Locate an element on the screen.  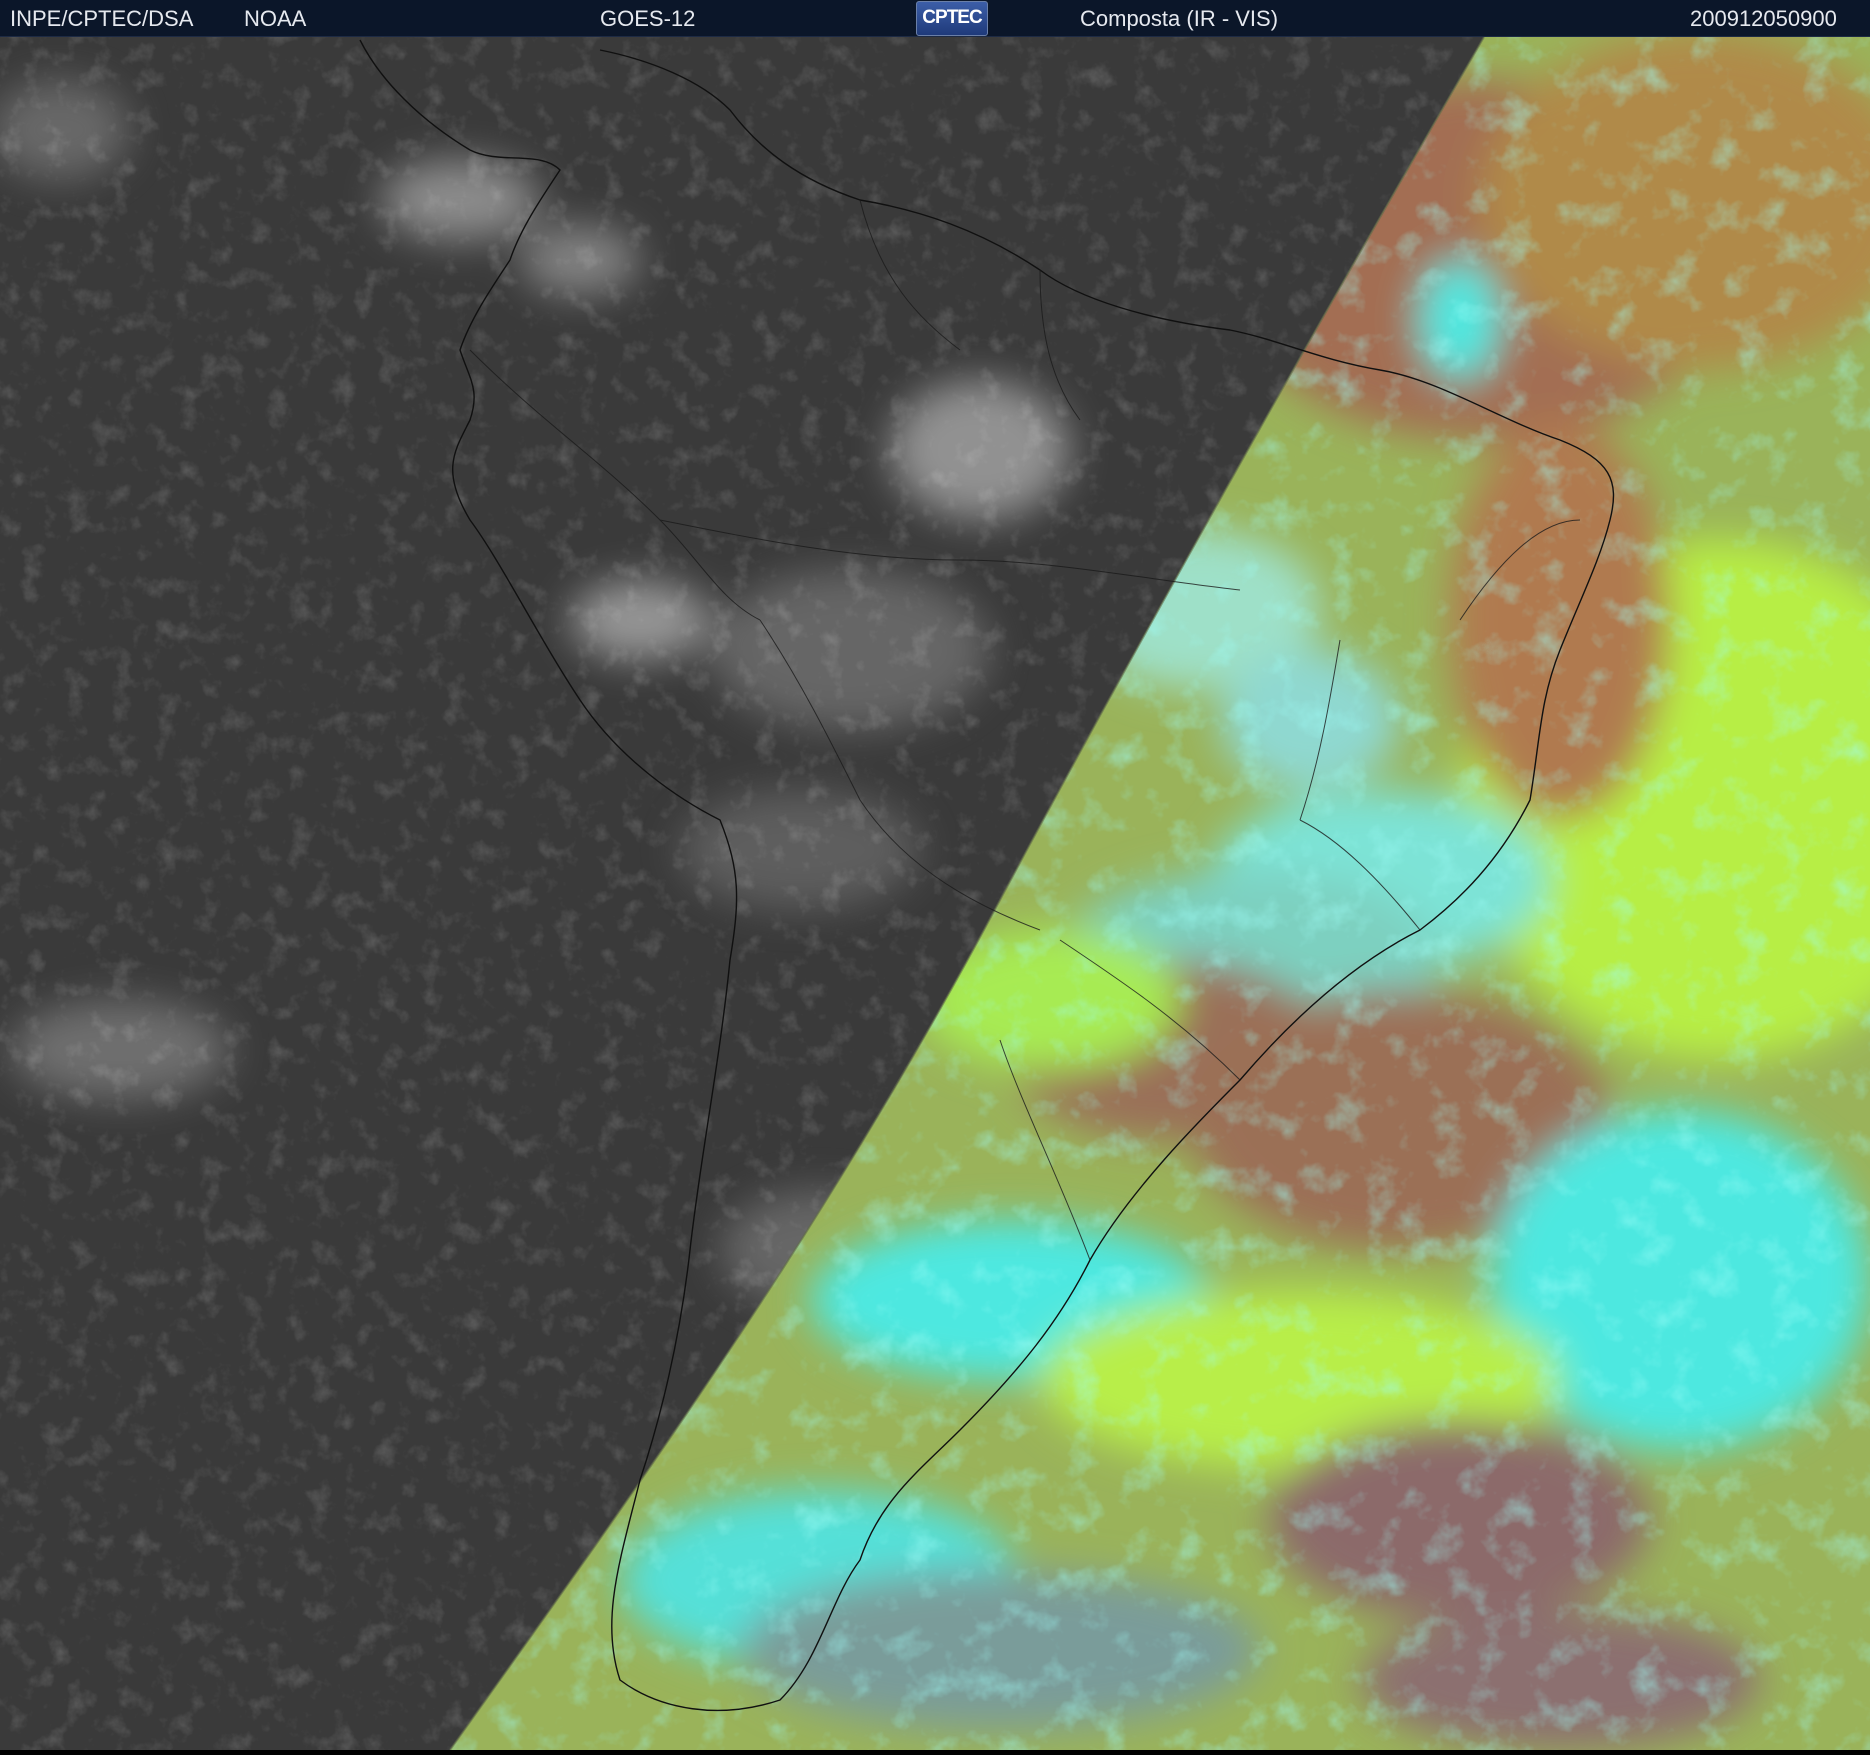
product-label: Composta (IR - VIS) is located at coordinates (1179, 18).